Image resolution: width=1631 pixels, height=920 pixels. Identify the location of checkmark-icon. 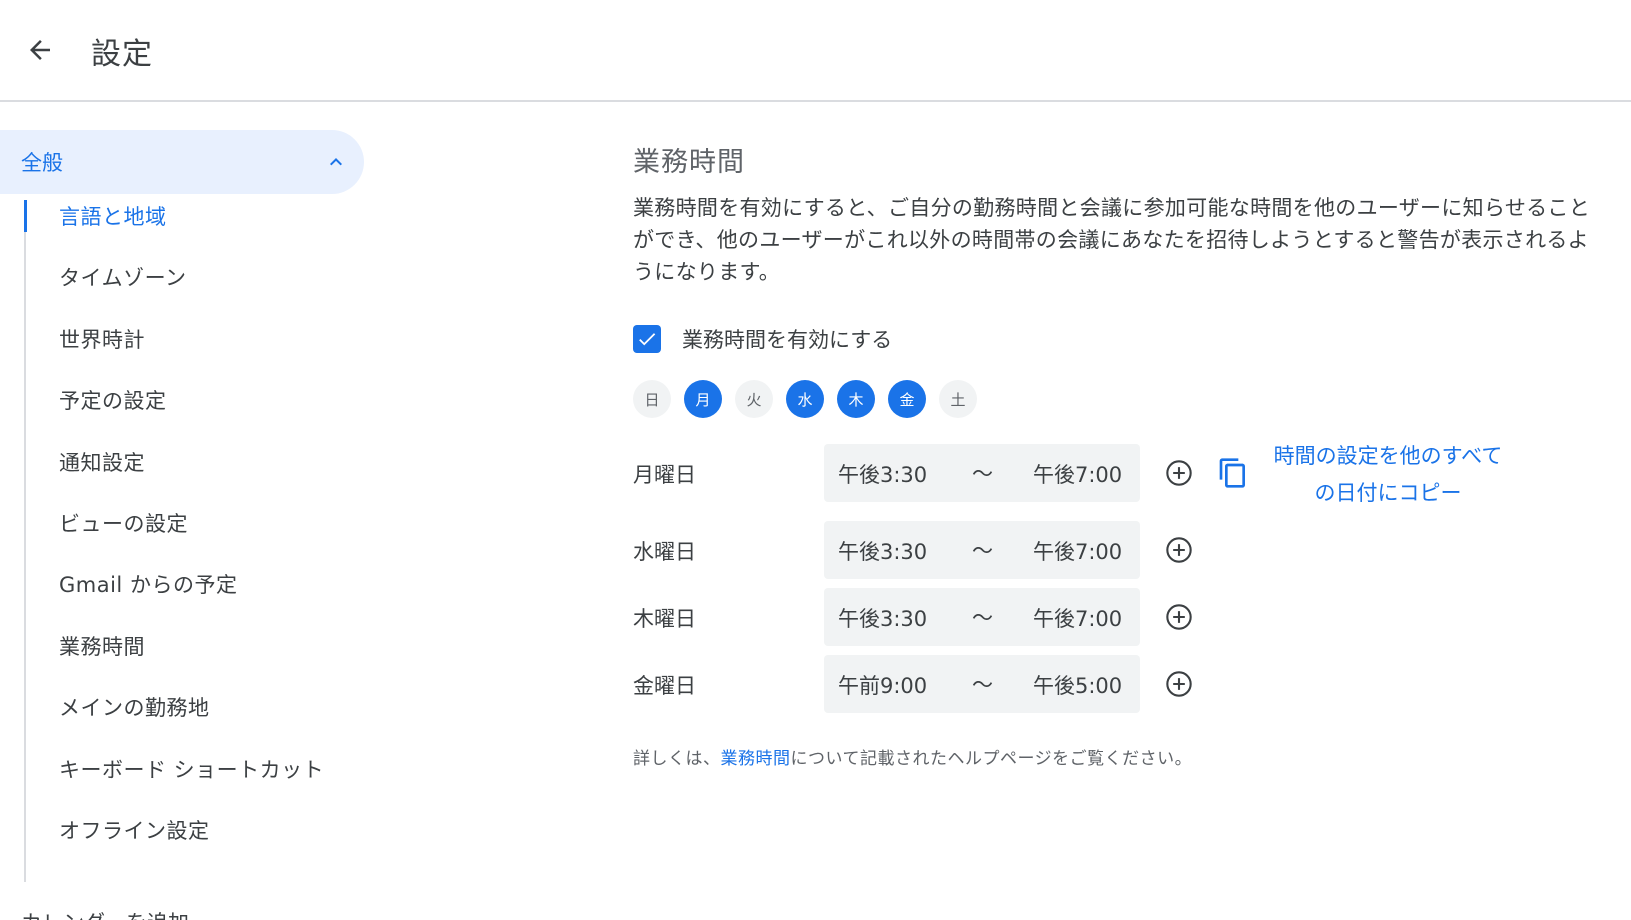
(647, 339).